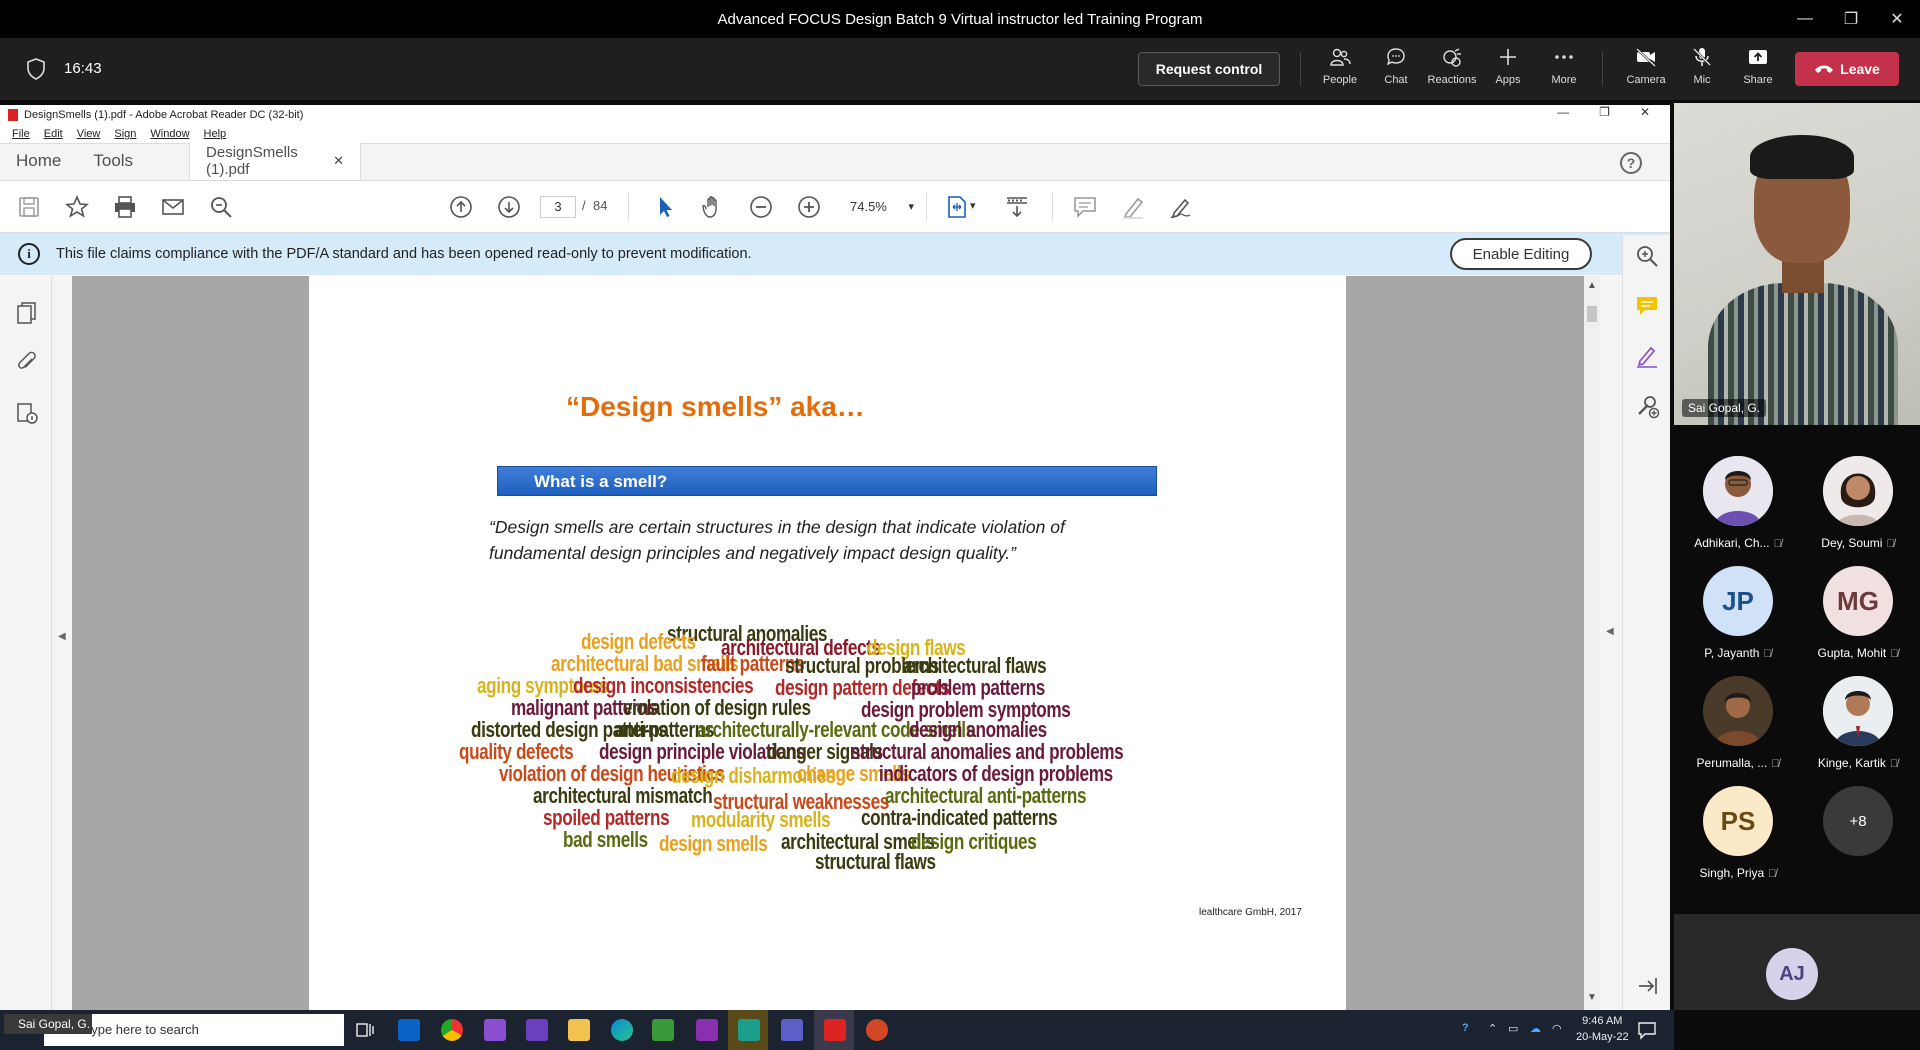  I want to click on page-thumbnails-icon, so click(27, 313).